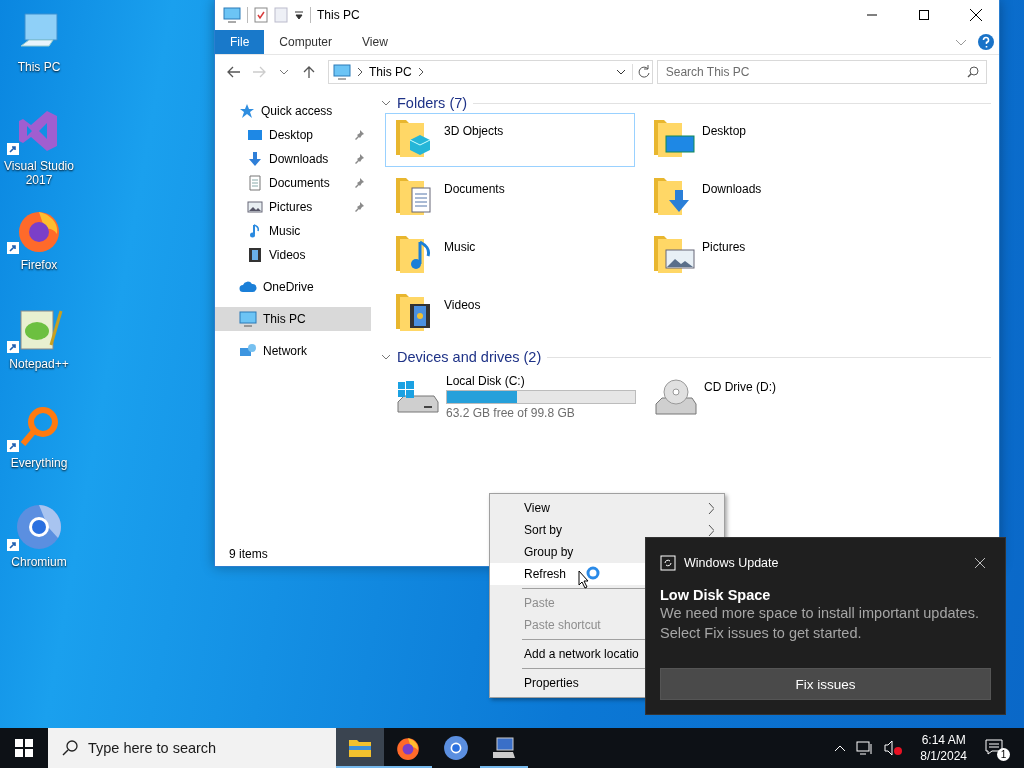 The image size is (1024, 768). I want to click on star-icon, so click(247, 111).